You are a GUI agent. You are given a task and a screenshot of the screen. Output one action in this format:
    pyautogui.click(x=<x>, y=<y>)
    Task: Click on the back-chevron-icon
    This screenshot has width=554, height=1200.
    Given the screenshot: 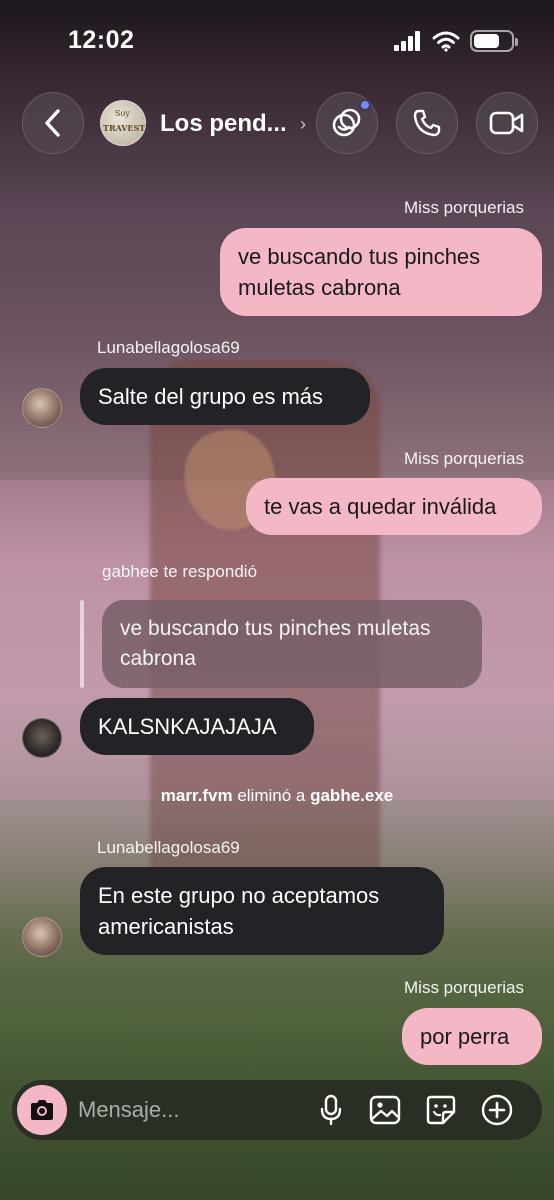 What is the action you would take?
    pyautogui.click(x=52, y=123)
    